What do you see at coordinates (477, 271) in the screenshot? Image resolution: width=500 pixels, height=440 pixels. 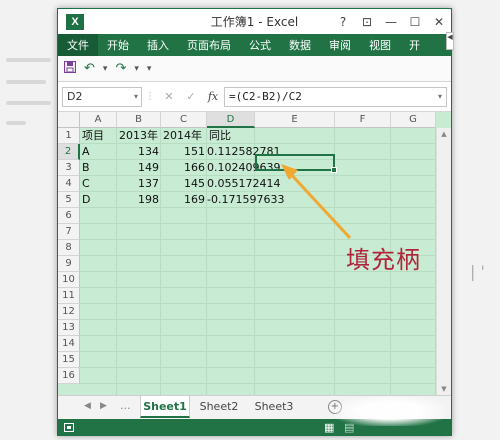 I see `background-text-fragment: | '` at bounding box center [477, 271].